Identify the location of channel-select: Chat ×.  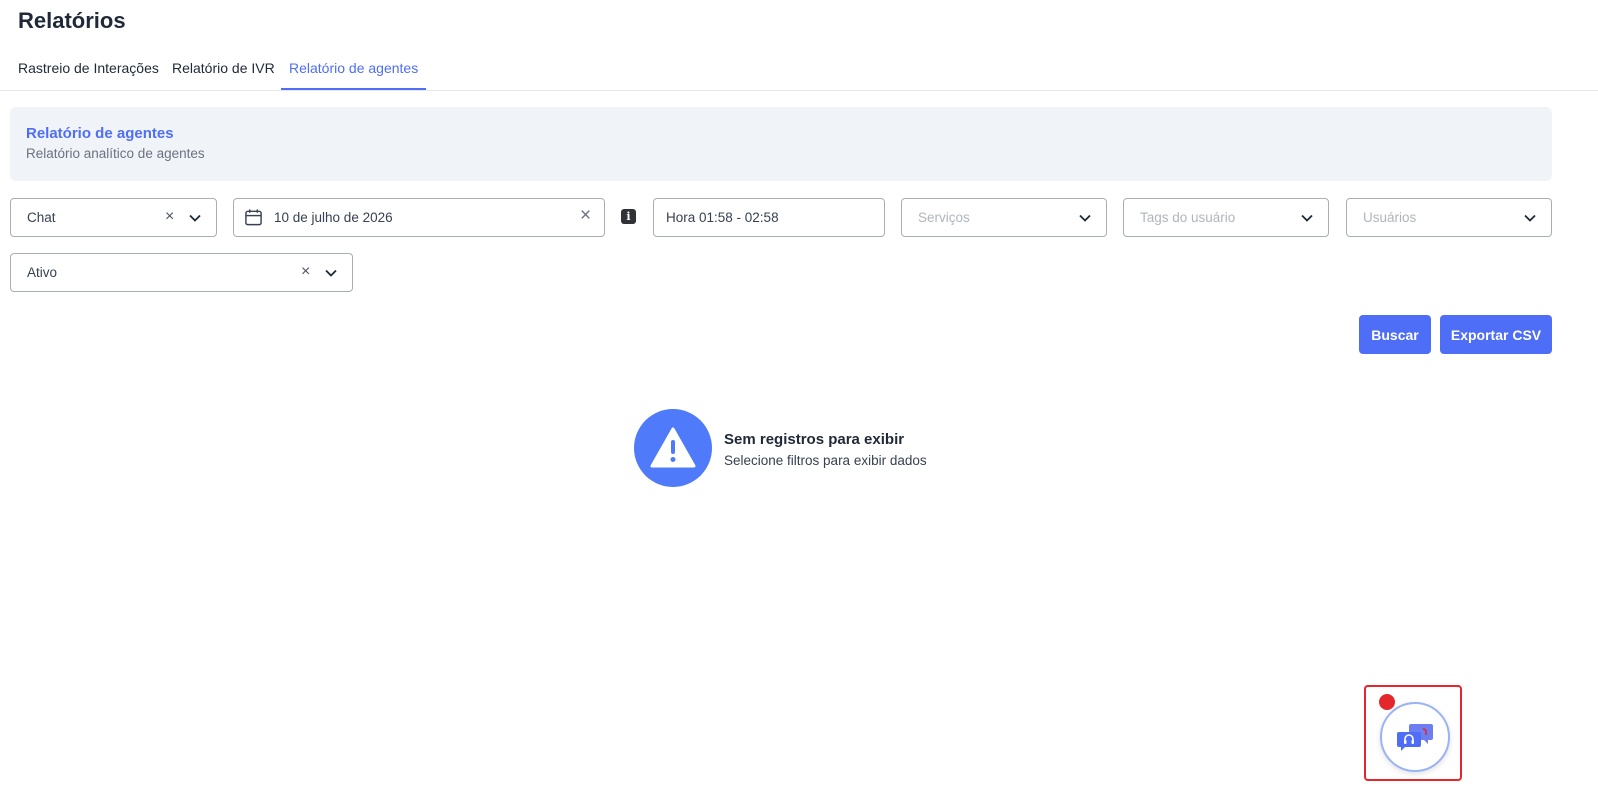
(113, 217).